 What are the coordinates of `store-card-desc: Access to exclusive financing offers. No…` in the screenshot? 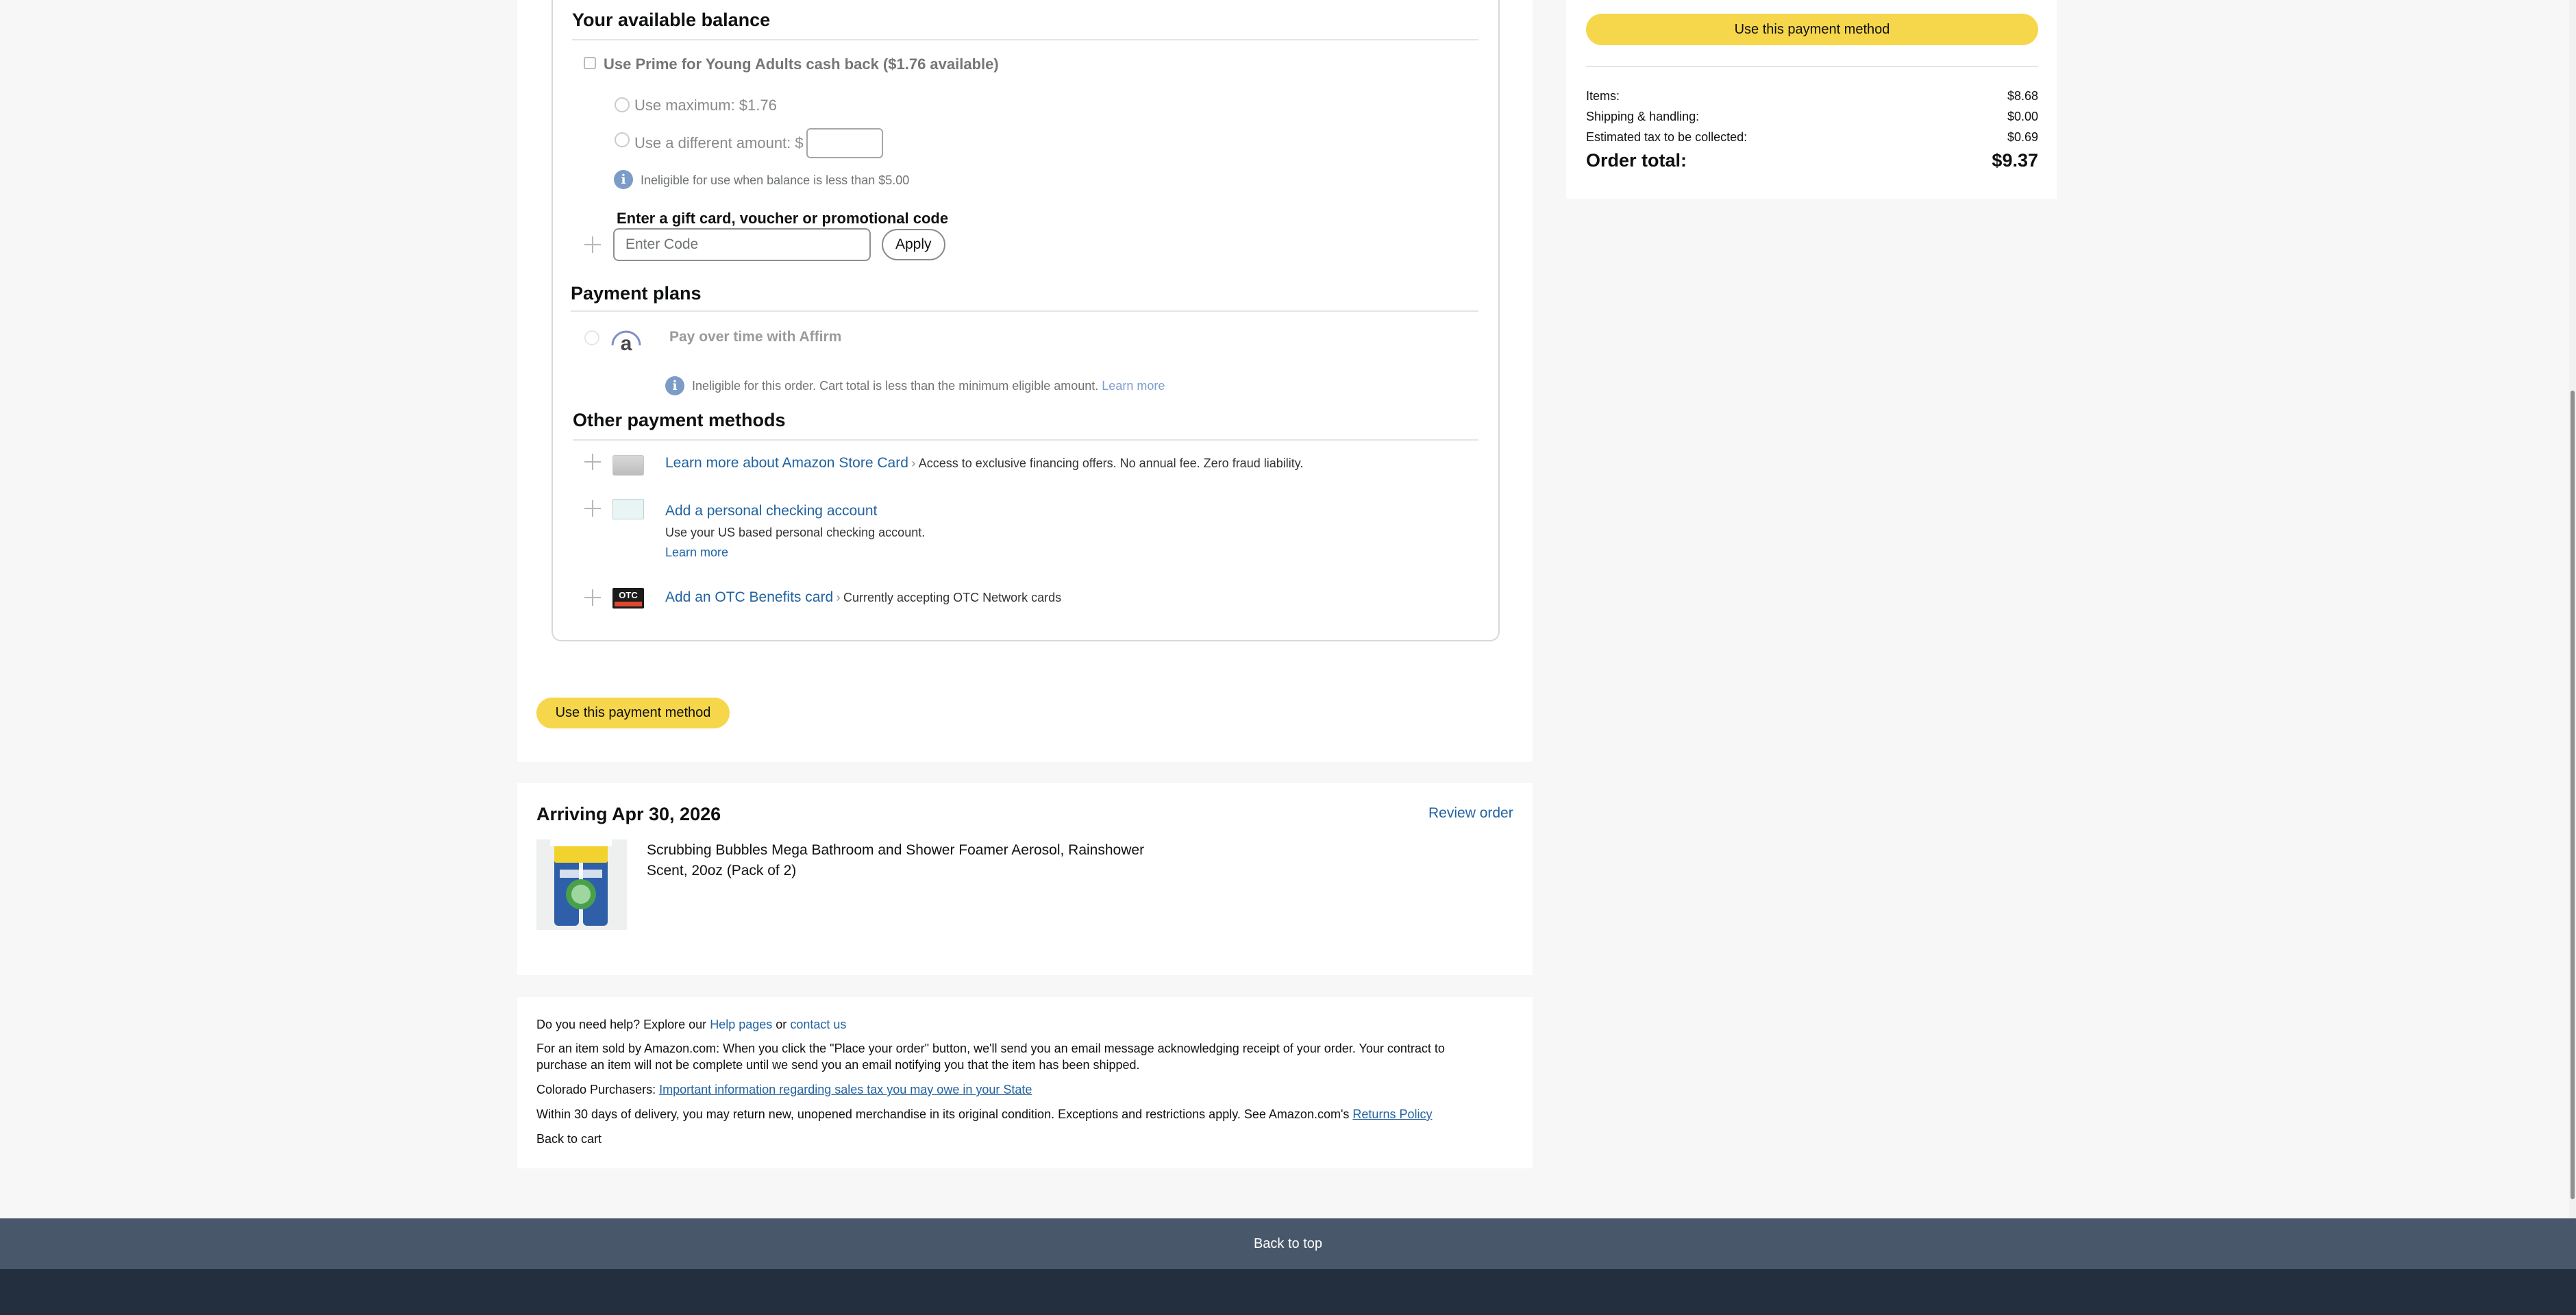 It's located at (1111, 463).